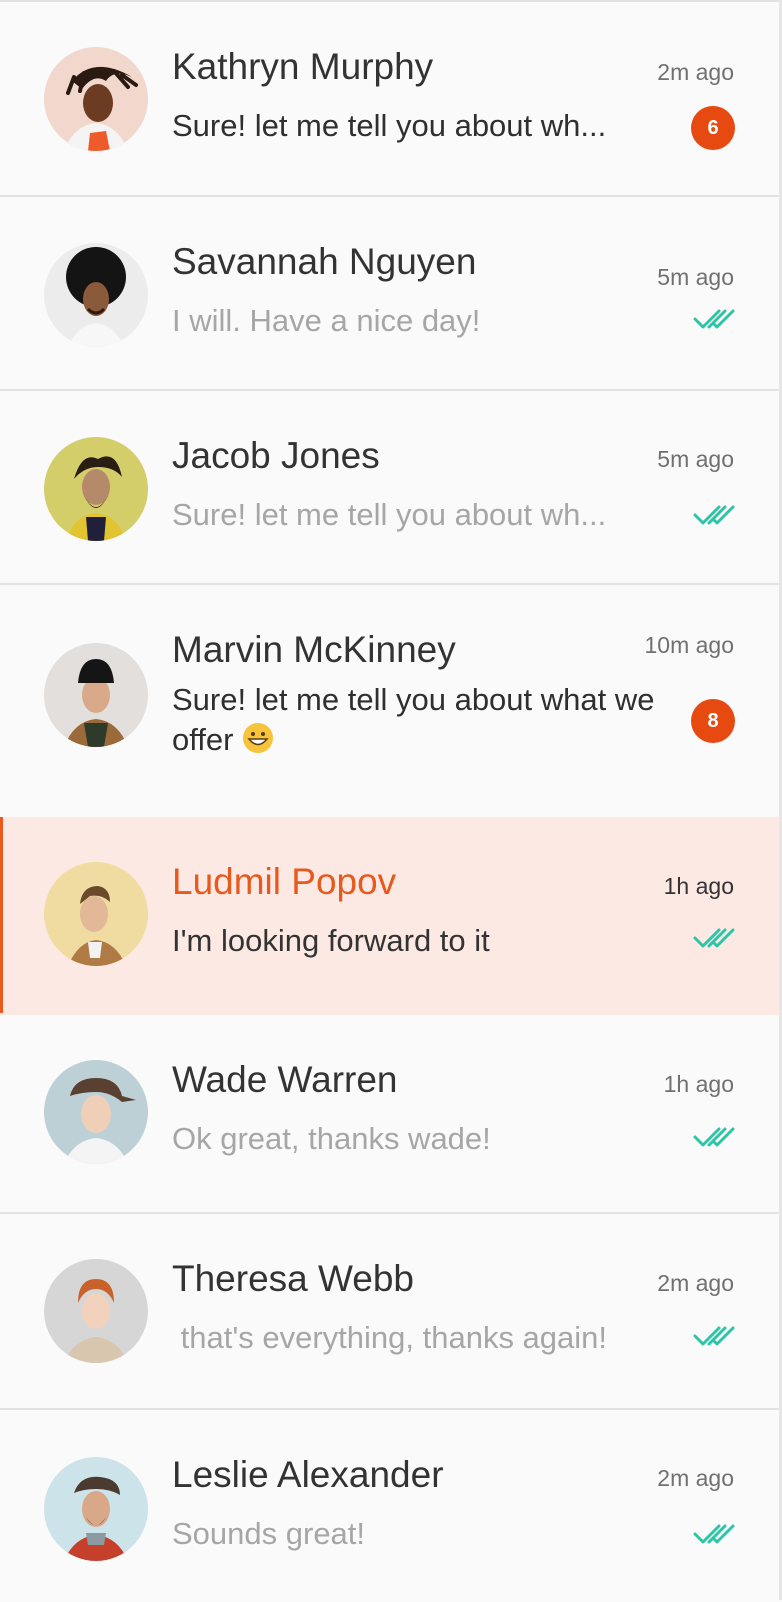  Describe the element at coordinates (269, 1533) in the screenshot. I see `message-preview: Sounds great!` at that location.